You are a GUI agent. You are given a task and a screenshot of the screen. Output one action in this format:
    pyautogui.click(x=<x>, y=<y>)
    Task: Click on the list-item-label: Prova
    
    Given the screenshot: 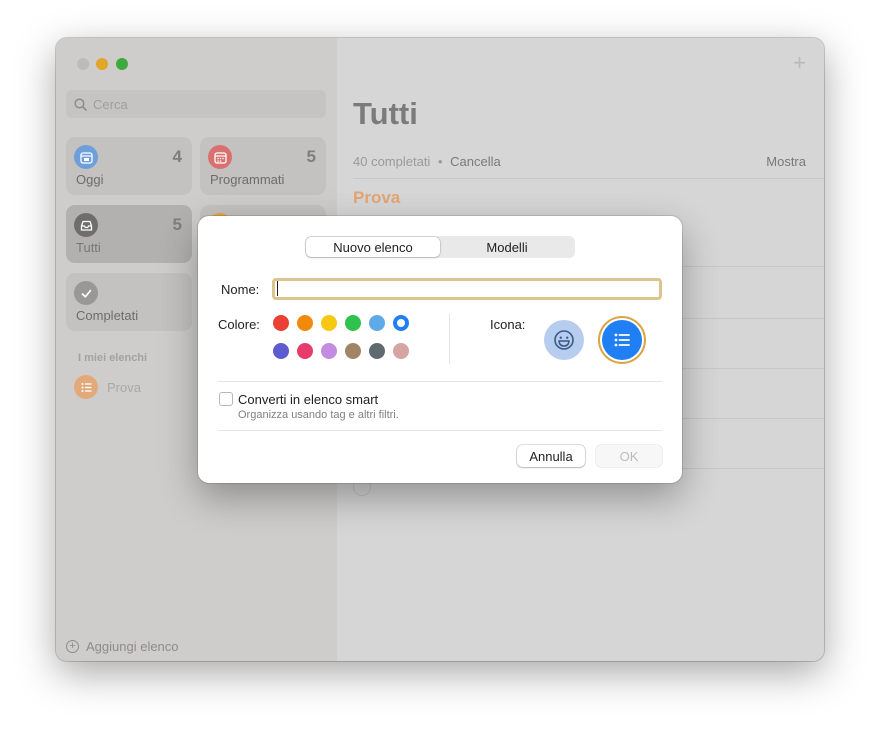 What is the action you would take?
    pyautogui.click(x=124, y=387)
    